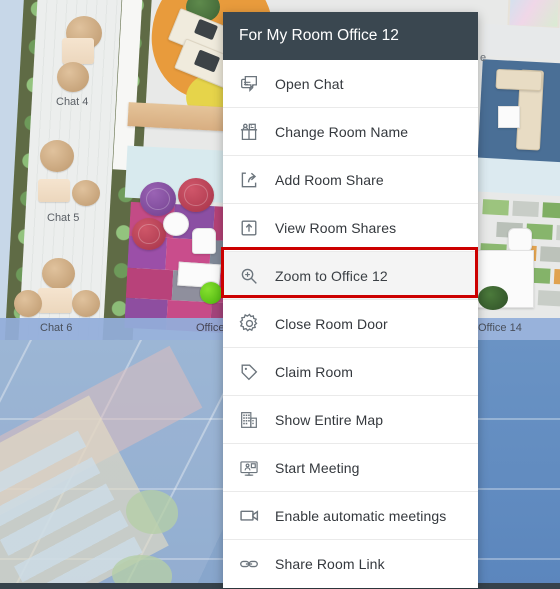  What do you see at coordinates (493, 298) in the screenshot?
I see `map-plant` at bounding box center [493, 298].